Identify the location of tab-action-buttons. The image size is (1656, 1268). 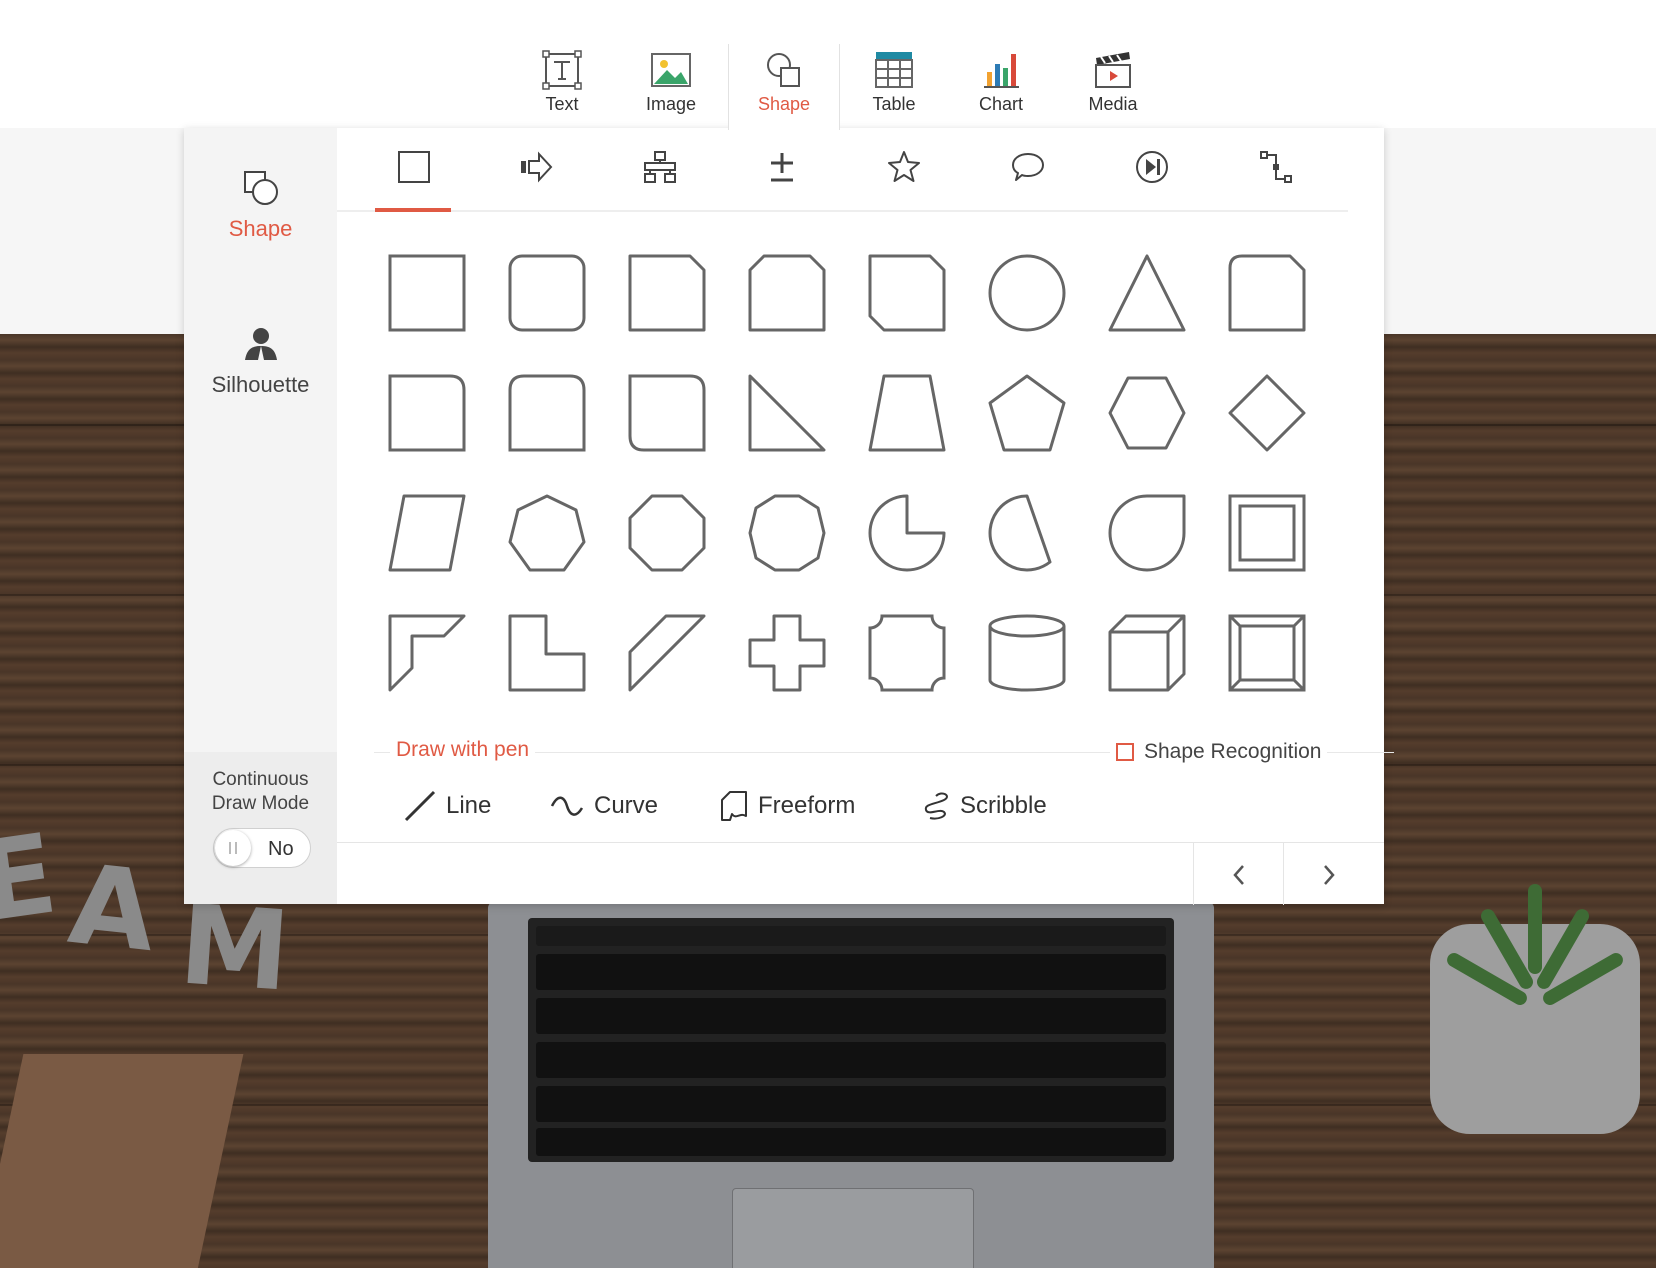
(1151, 169).